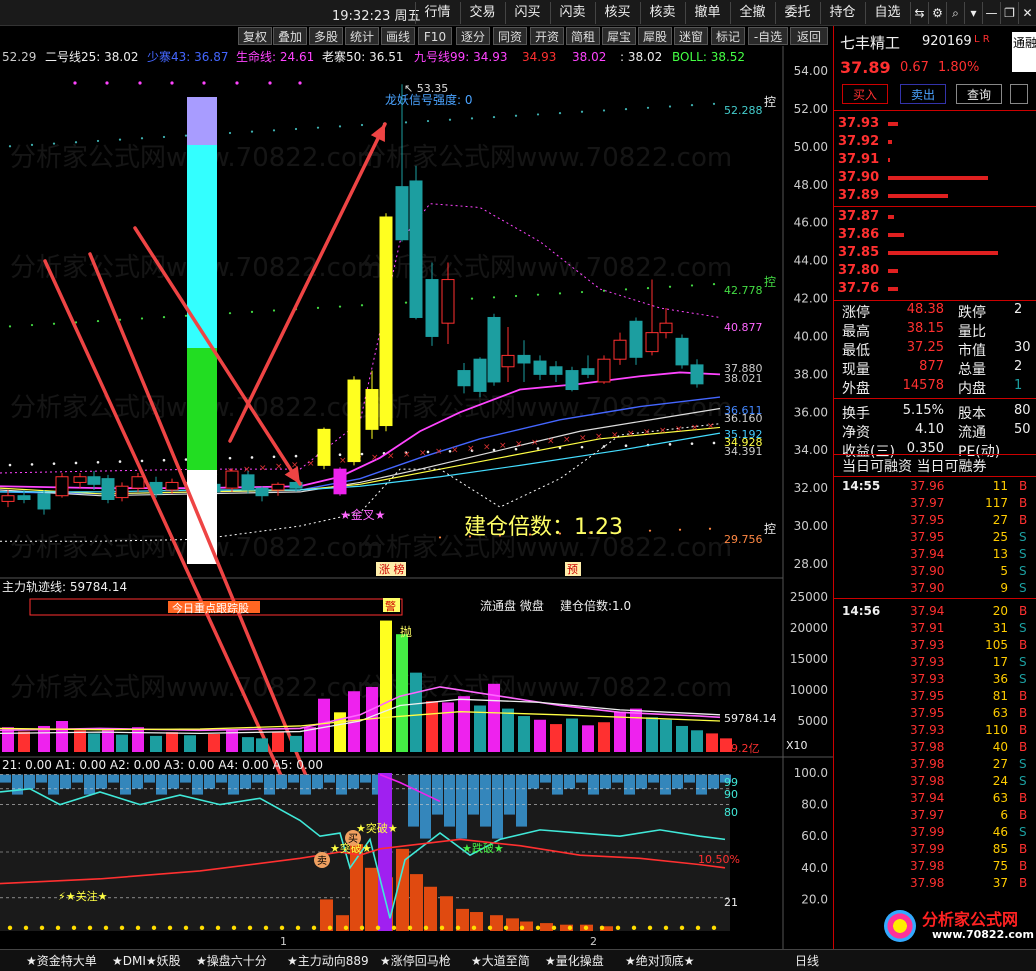 This screenshot has height=971, width=1036. What do you see at coordinates (947, 41) in the screenshot?
I see `stock-code: 920169` at bounding box center [947, 41].